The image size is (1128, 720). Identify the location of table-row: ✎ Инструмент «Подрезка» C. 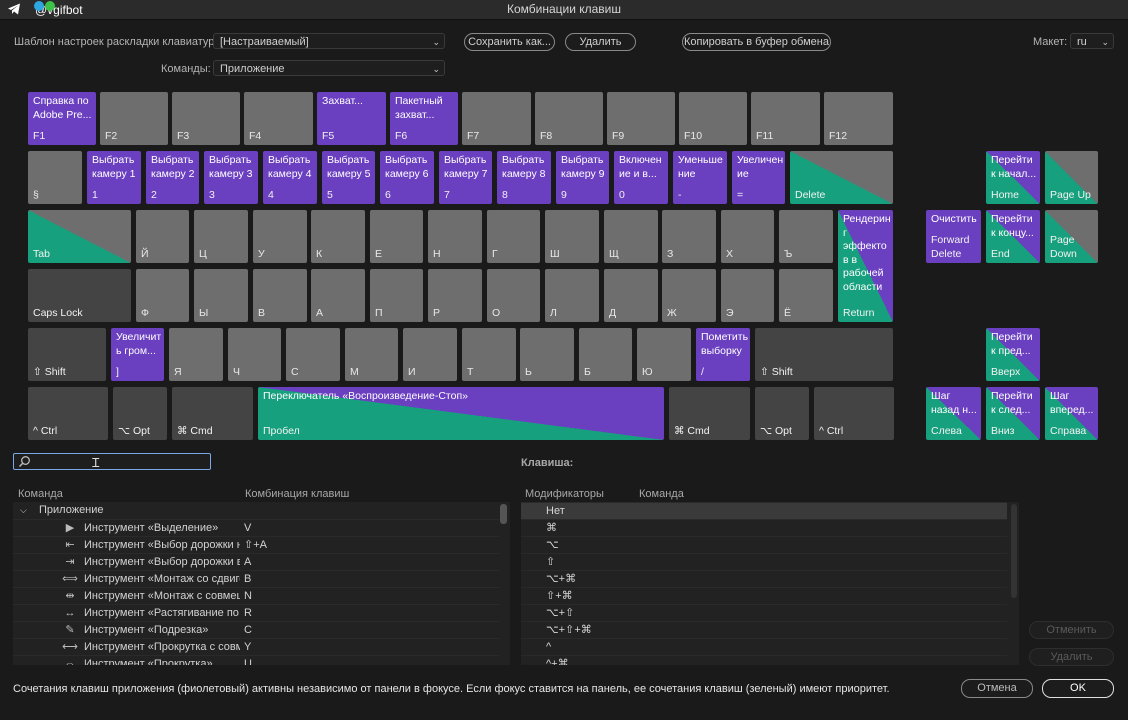
(256, 630).